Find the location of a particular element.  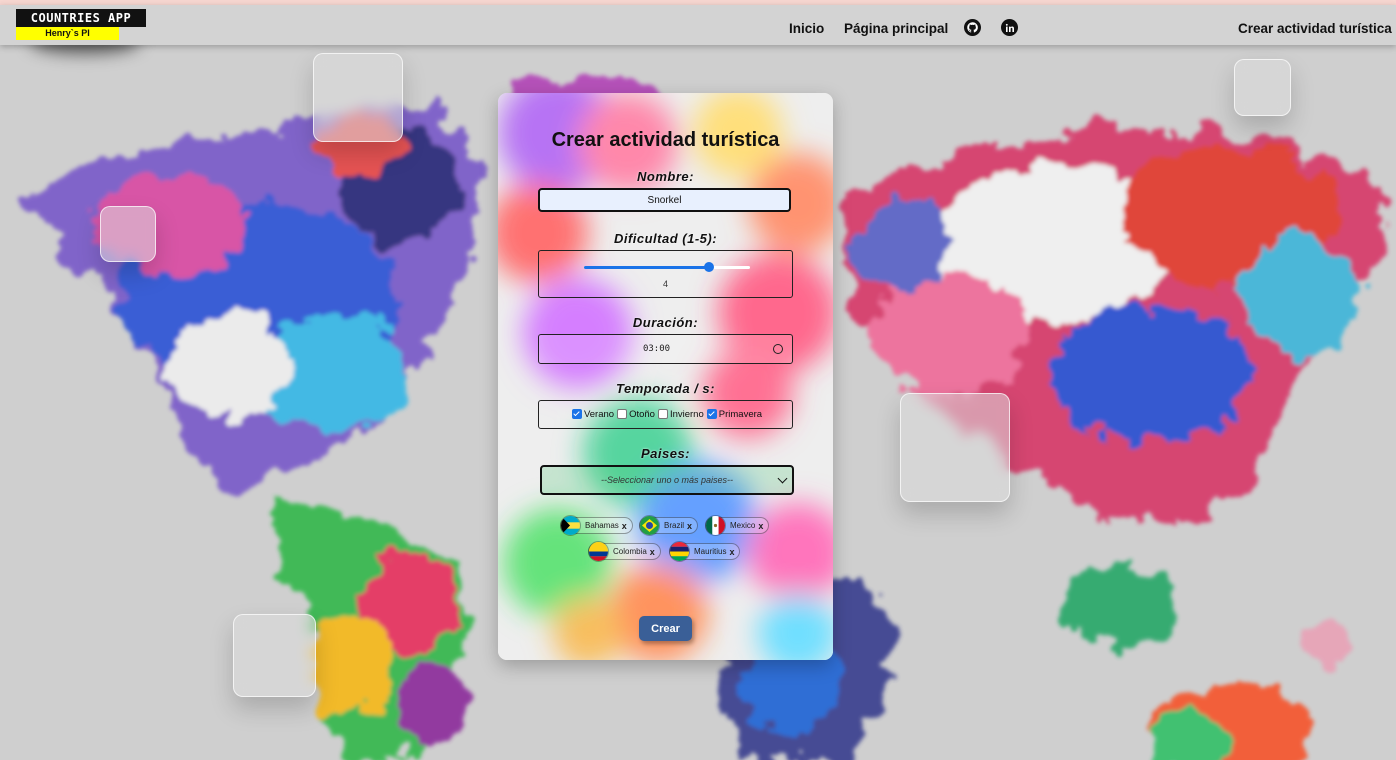

country-chip-mexico: Mexico x is located at coordinates (737, 525).